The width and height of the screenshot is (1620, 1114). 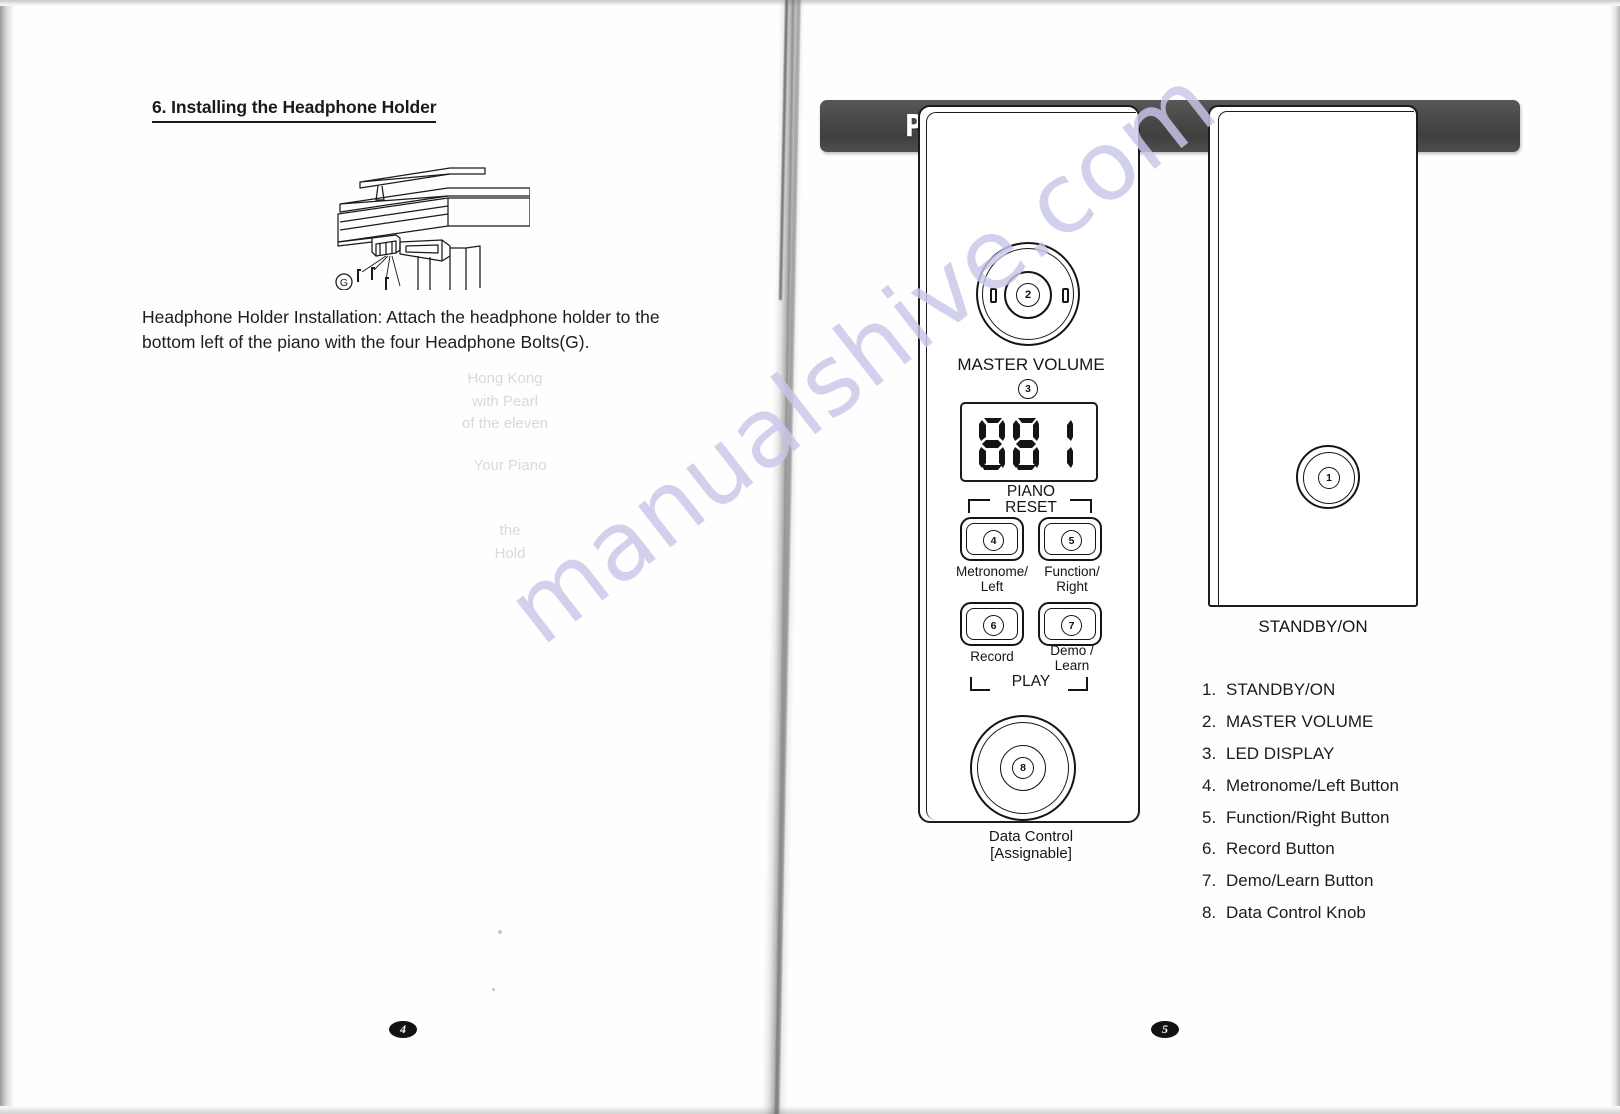 I want to click on marker-1: 1, so click(x=1329, y=478).